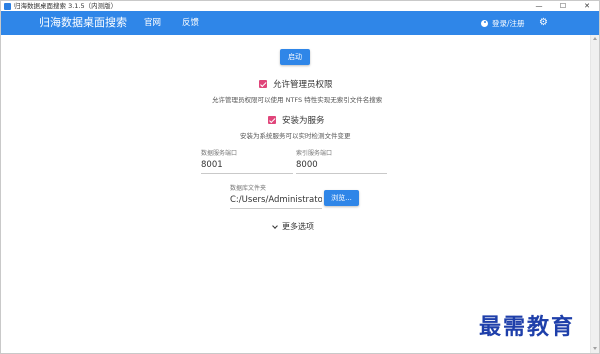 The width and height of the screenshot is (600, 354). What do you see at coordinates (276, 202) in the screenshot?
I see `db-folder-input: C:/Users/Administrator/C` at bounding box center [276, 202].